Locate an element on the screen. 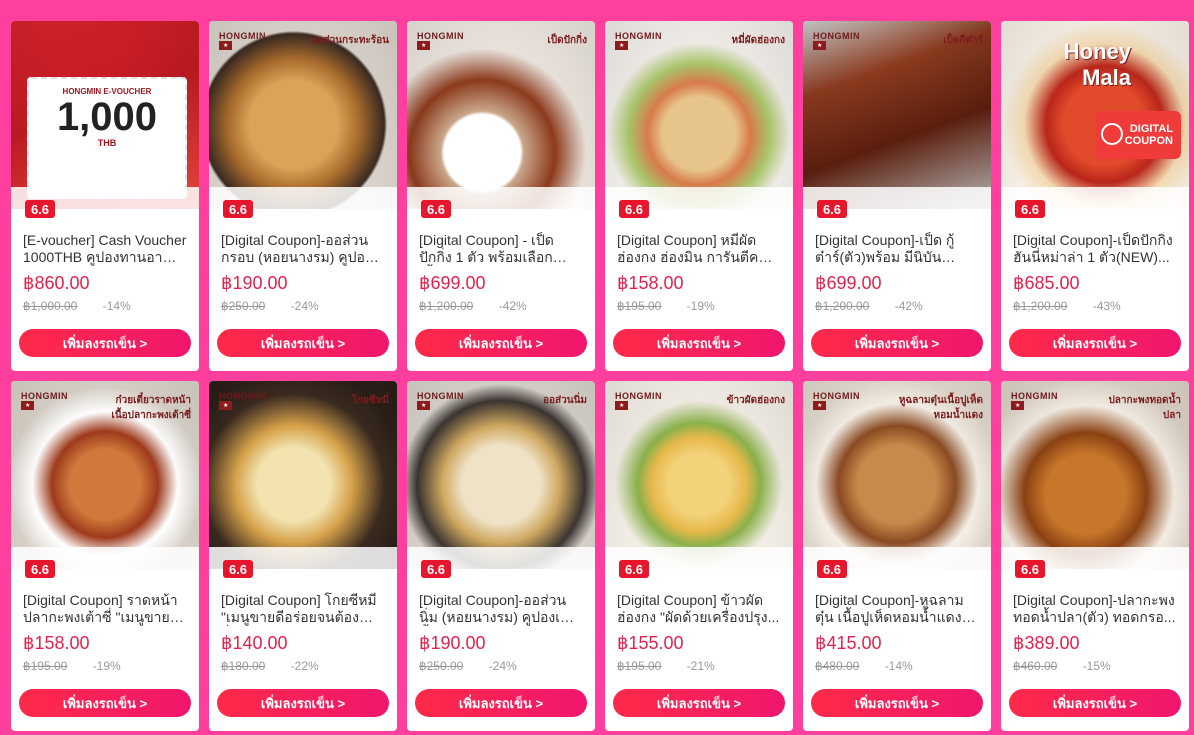 This screenshot has width=1194, height=735. product-price: ฿389.00 is located at coordinates (1046, 643).